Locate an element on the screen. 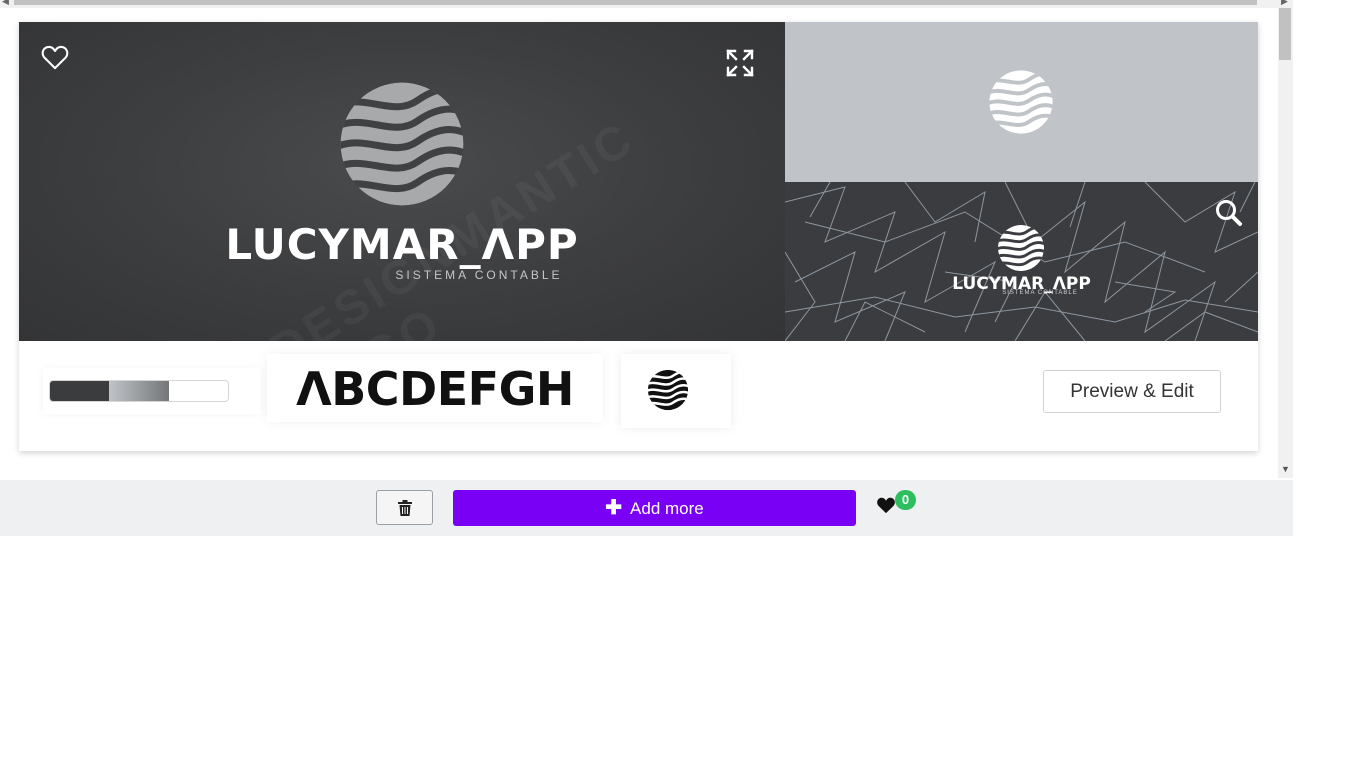 The image size is (1366, 768). logo-tagline: SISTEMA CONTABLE is located at coordinates (479, 275).